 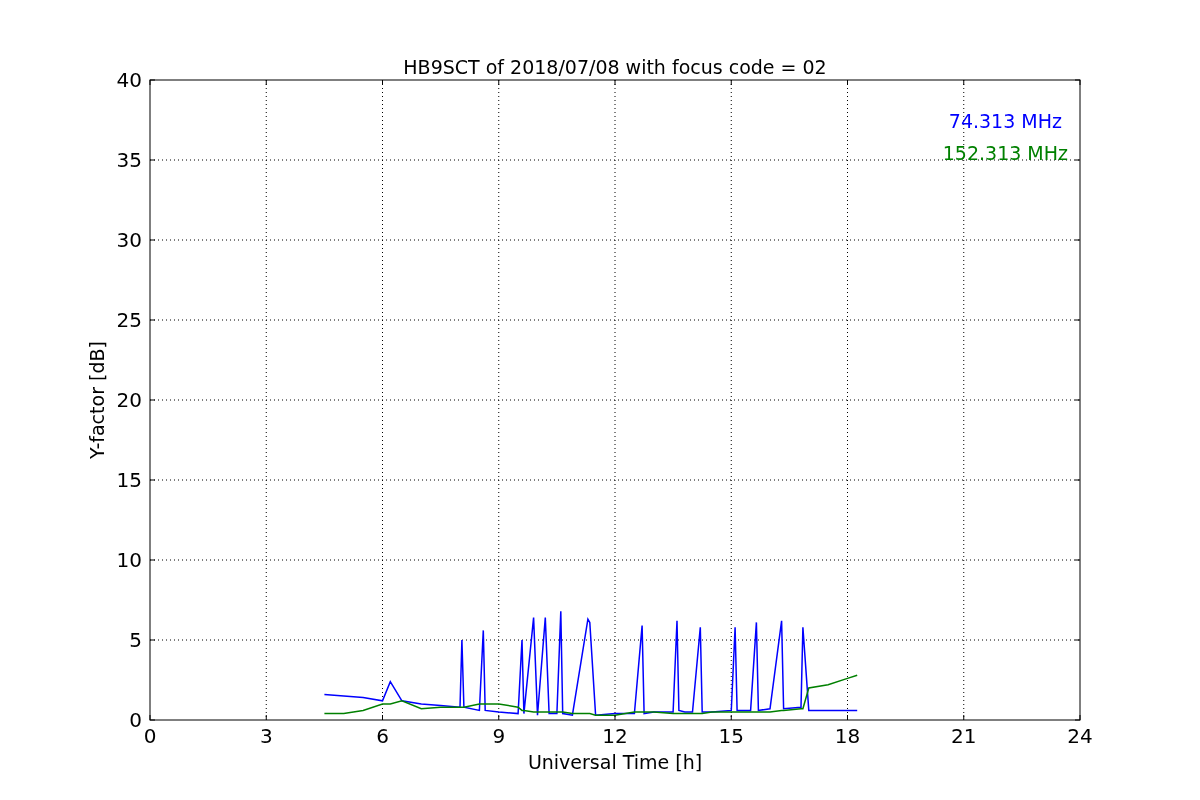 What do you see at coordinates (1005, 121) in the screenshot?
I see `legend-label: 74.313 MHz` at bounding box center [1005, 121].